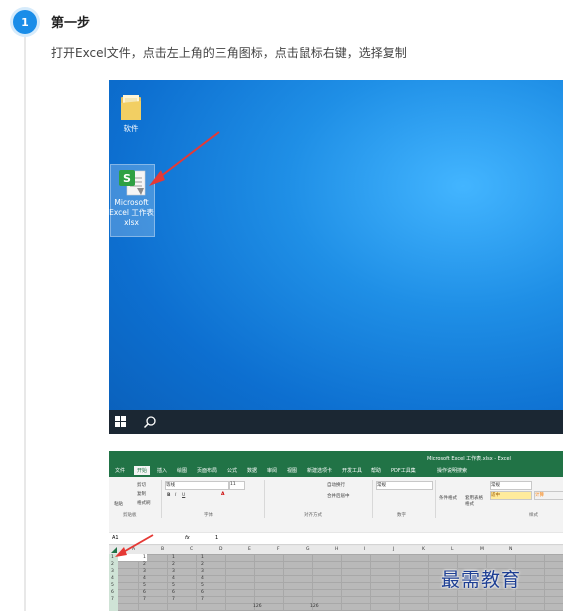 The image size is (563, 611). Describe the element at coordinates (25, 22) in the screenshot. I see `step-number-badge: 1` at that location.